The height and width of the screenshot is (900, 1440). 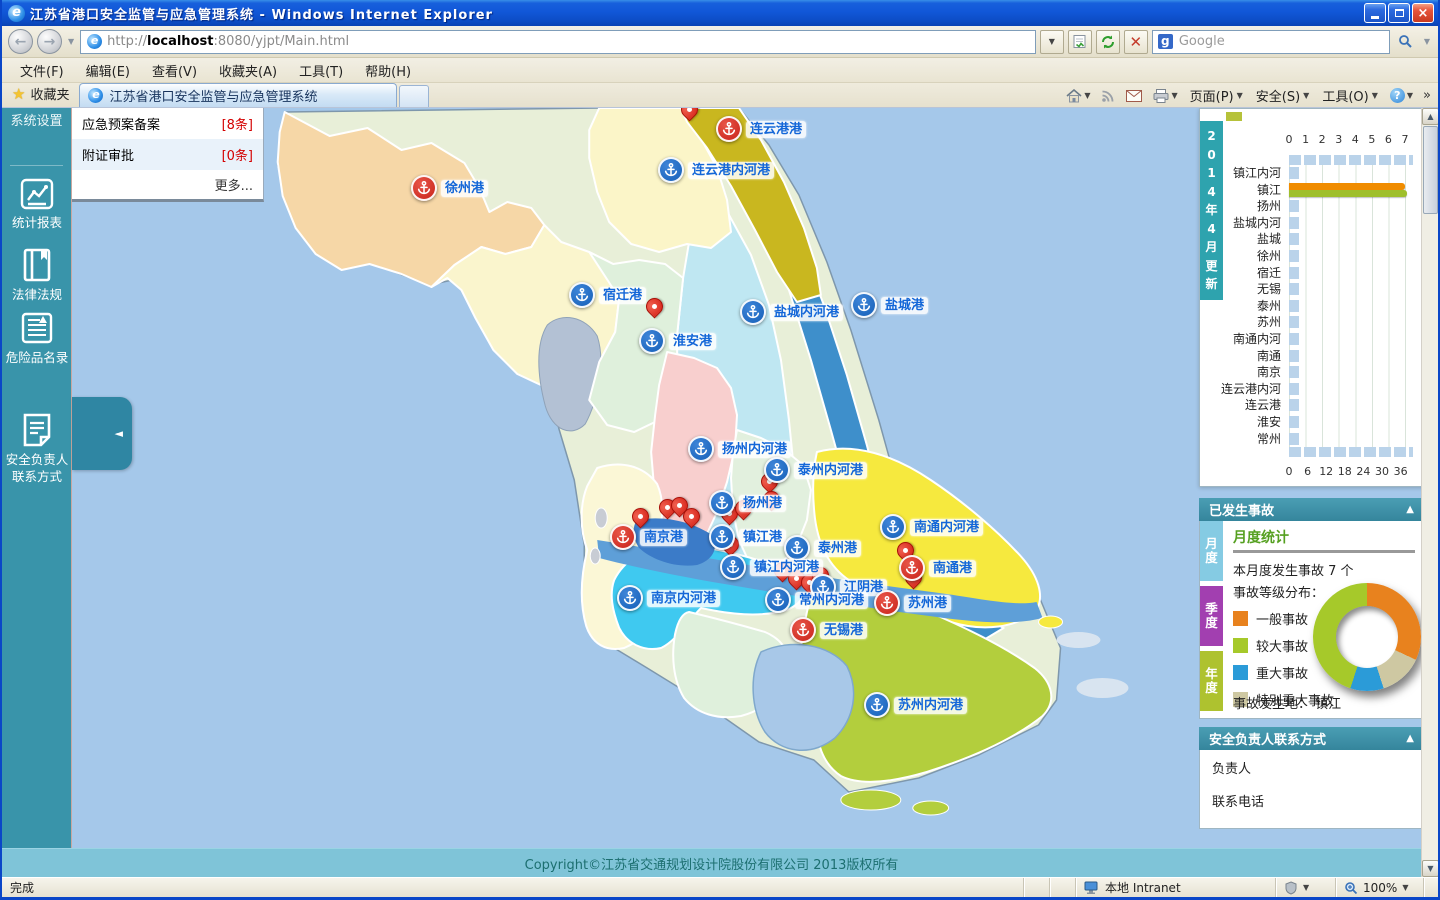 What do you see at coordinates (761, 129) in the screenshot?
I see `port-marker: 连云港港` at bounding box center [761, 129].